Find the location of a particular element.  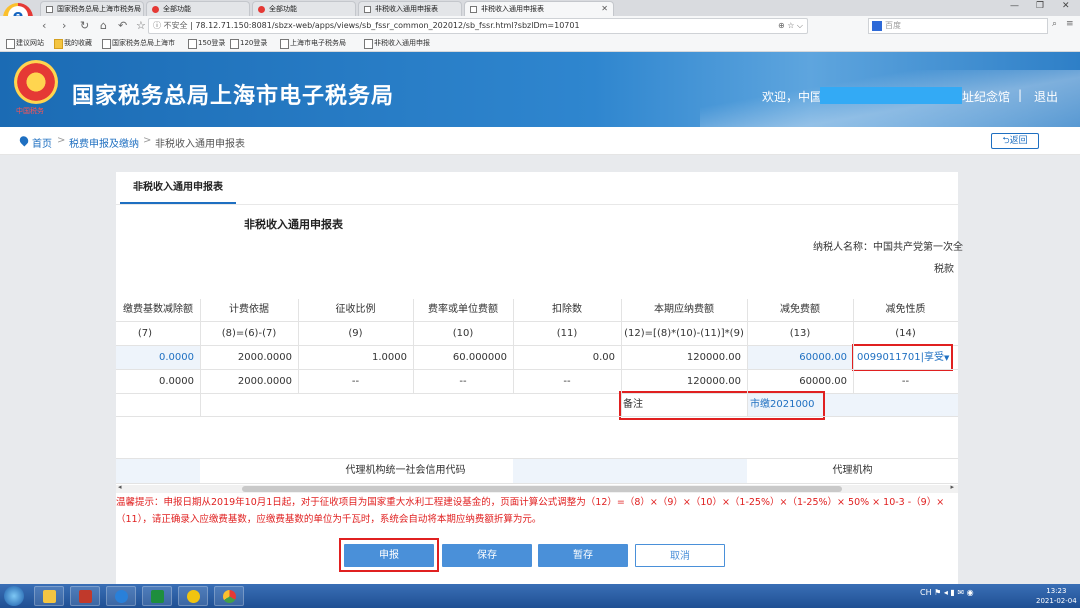

zoom-icon: ⊕ ☆ ⌵ is located at coordinates (790, 26).